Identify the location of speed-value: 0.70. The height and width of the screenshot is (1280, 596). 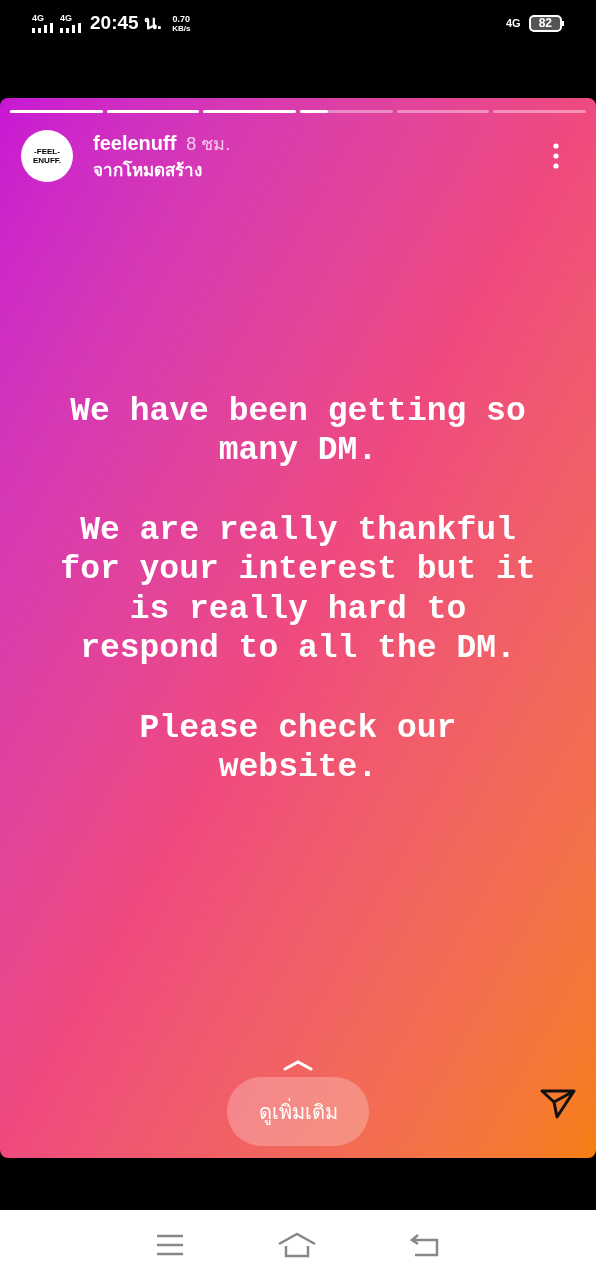
(181, 18).